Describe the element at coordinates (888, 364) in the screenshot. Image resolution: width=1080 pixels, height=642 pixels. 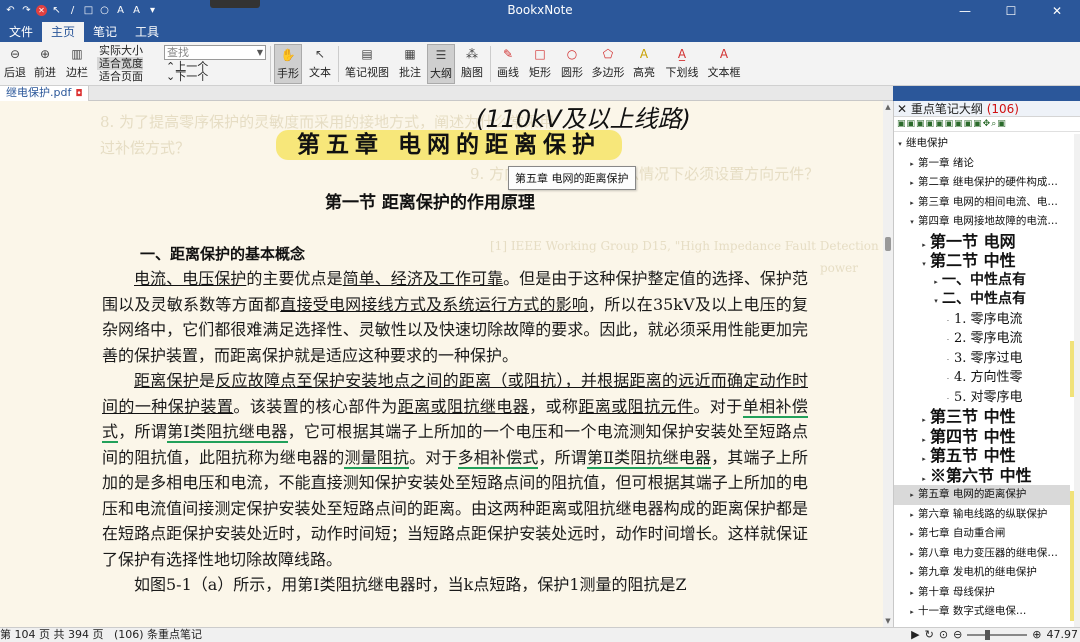
I see `page-scrollbar: ▲ ▼` at that location.